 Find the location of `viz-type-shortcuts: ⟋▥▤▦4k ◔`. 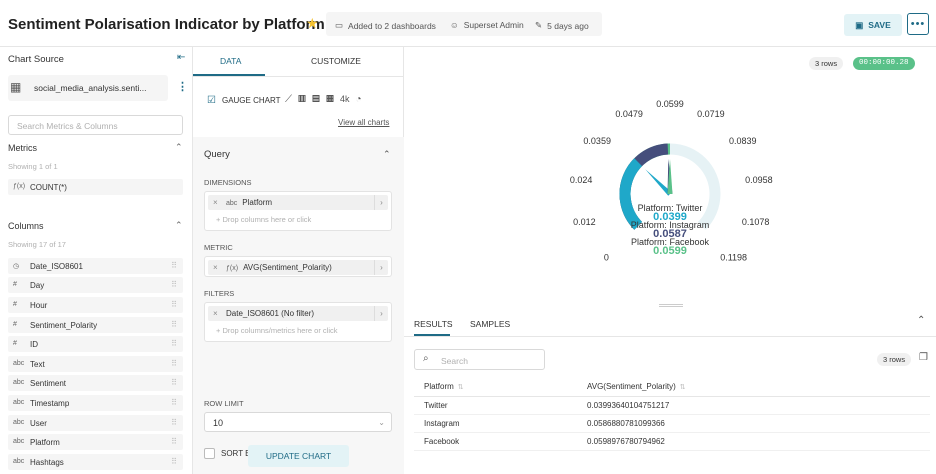

viz-type-shortcuts: ⟋▥▤▦4k ◔ is located at coordinates (326, 99).